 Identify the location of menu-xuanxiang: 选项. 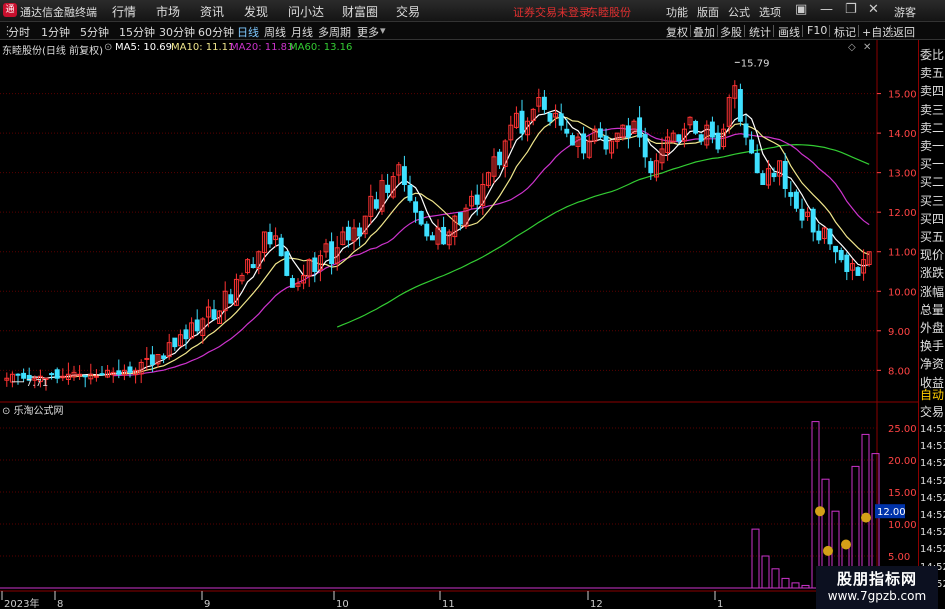
(770, 12).